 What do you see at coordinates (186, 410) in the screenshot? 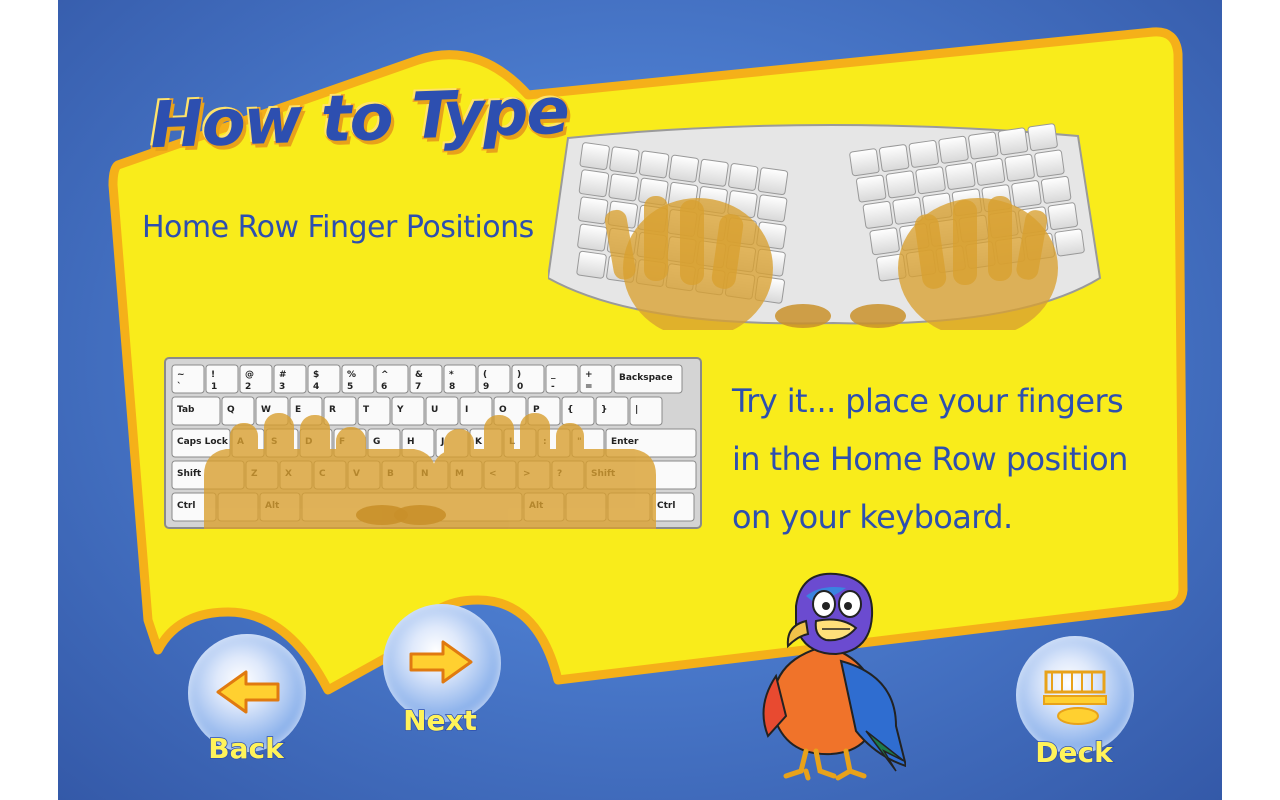
I see `key-tab-label: Tab` at bounding box center [186, 410].